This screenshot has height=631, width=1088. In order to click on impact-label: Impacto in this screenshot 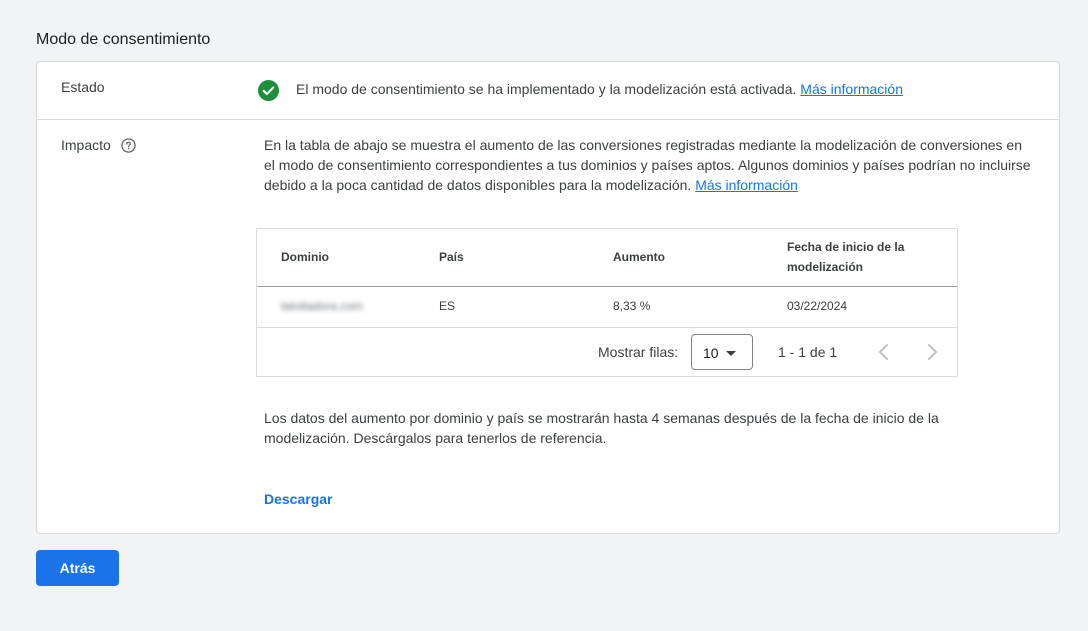, I will do `click(86, 145)`.